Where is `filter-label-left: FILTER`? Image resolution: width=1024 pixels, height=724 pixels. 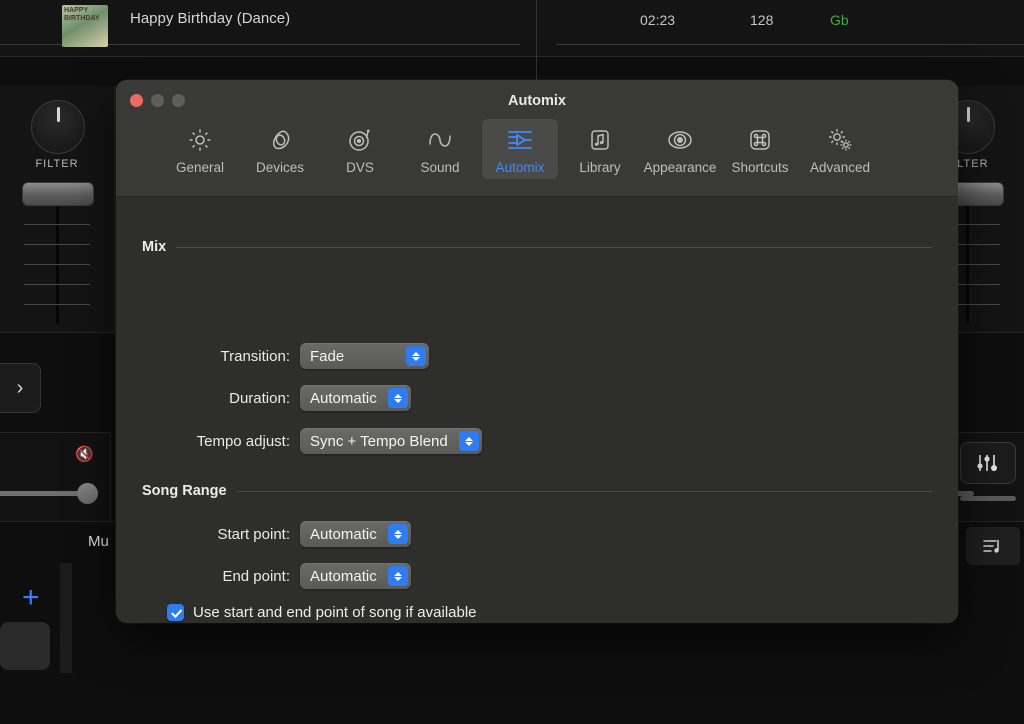
filter-label-left: FILTER is located at coordinates (57, 164).